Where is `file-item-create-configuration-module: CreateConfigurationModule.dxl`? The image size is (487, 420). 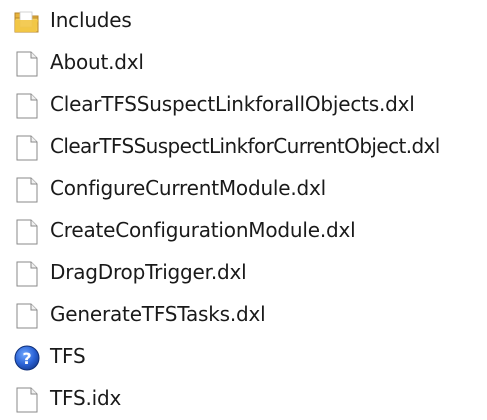
file-item-create-configuration-module: CreateConfigurationModule.dxl is located at coordinates (243, 231).